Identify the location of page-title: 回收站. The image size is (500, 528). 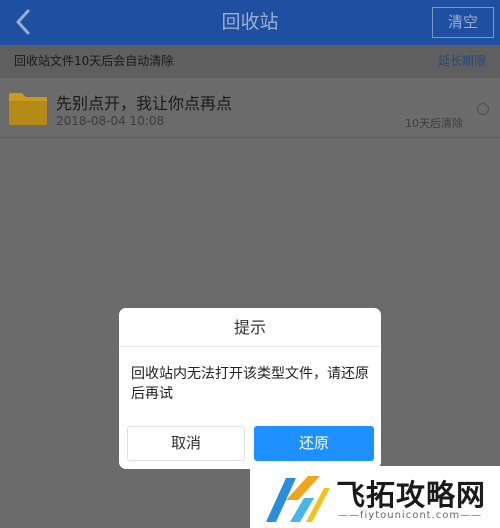
(250, 22).